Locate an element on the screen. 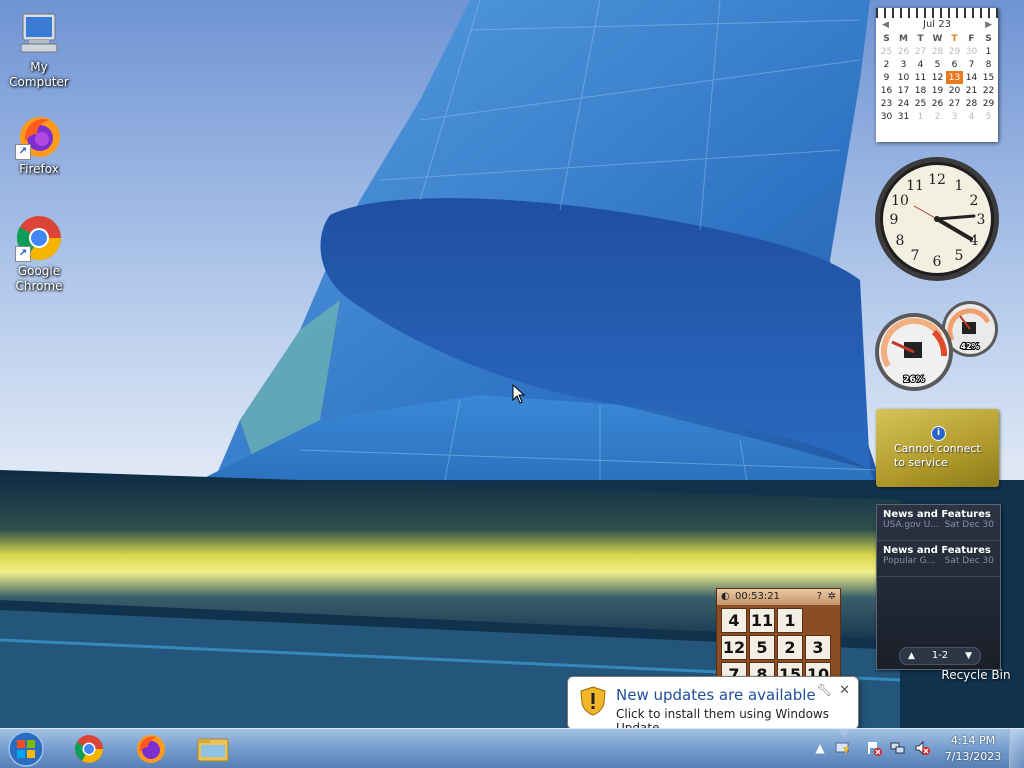 The image size is (1024, 768). shortcut-arrow-icon: ↗ is located at coordinates (23, 254).